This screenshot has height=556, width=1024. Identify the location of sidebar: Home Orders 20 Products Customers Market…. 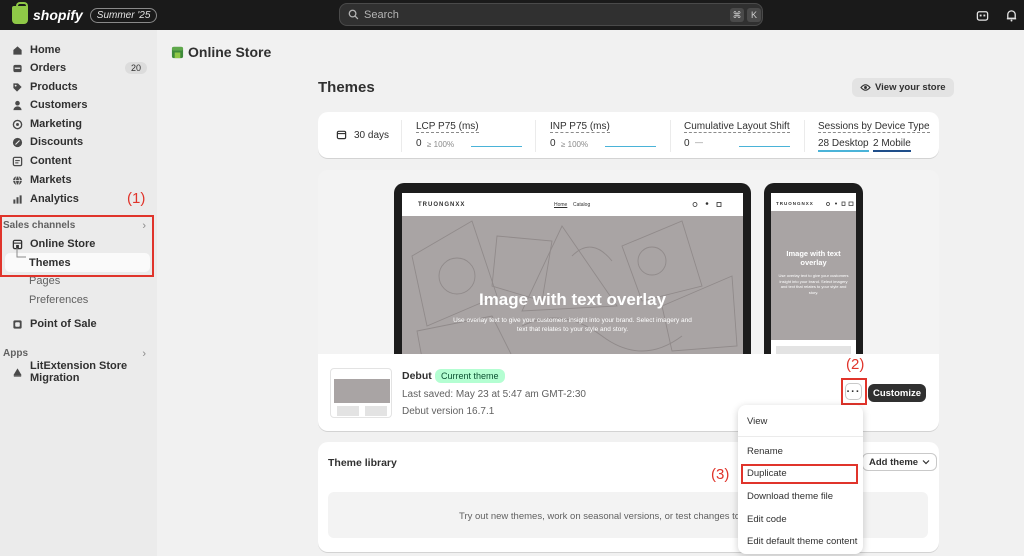
(78, 293).